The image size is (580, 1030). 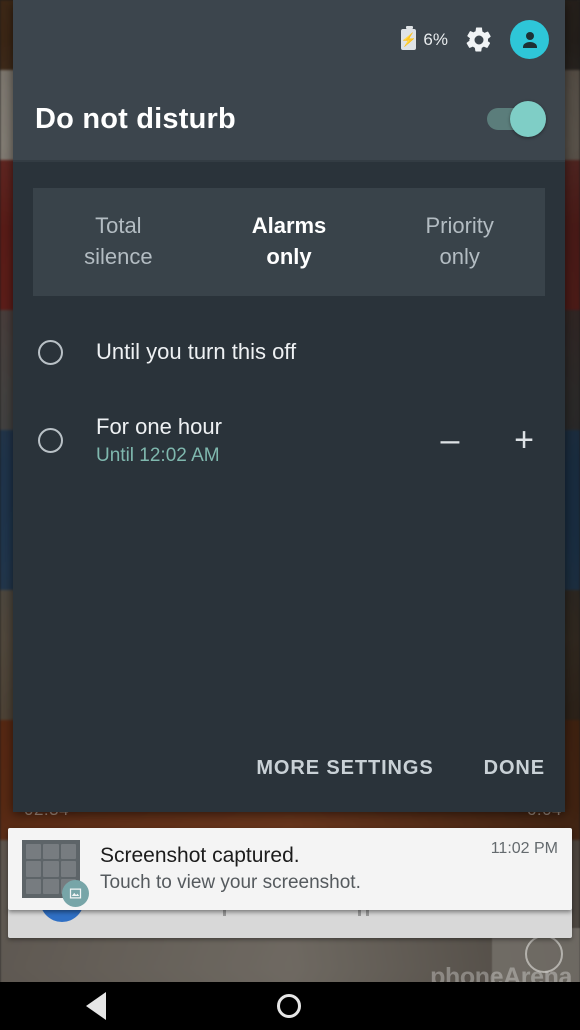 I want to click on duration-option-one-hour-label: For one hour, so click(x=159, y=426).